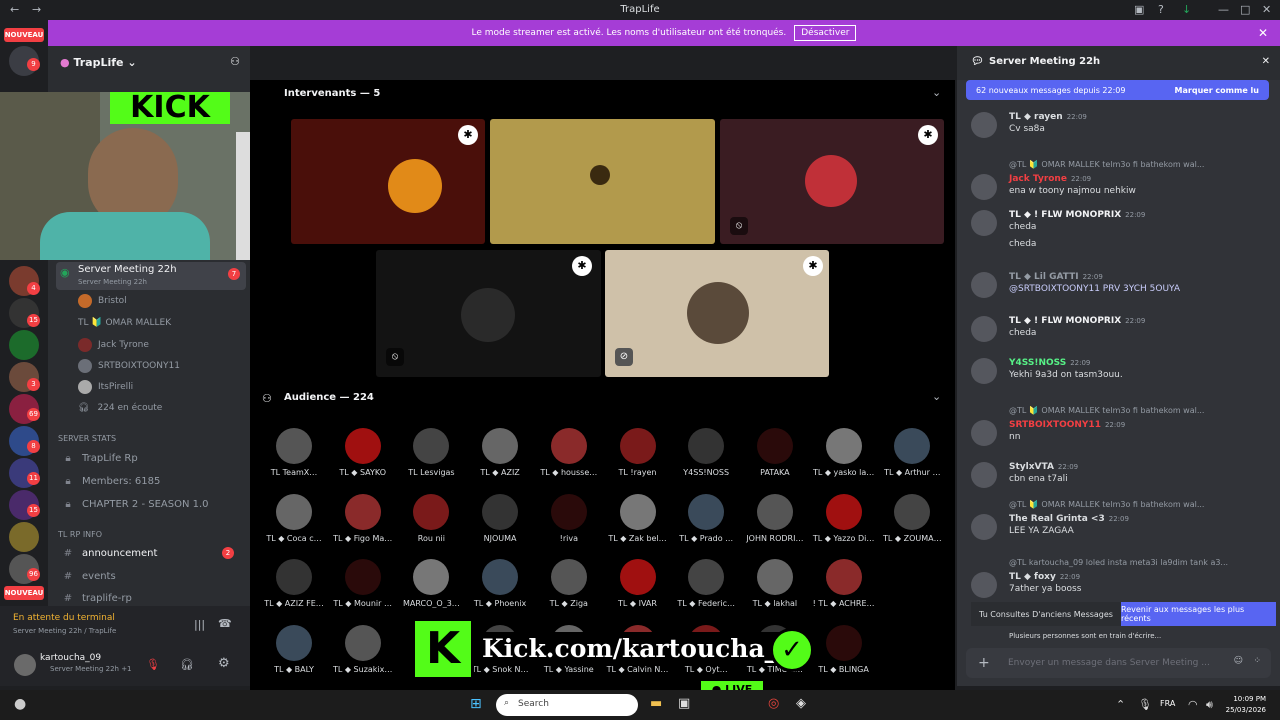  I want to click on file-explorer-icon: ▬, so click(656, 703).